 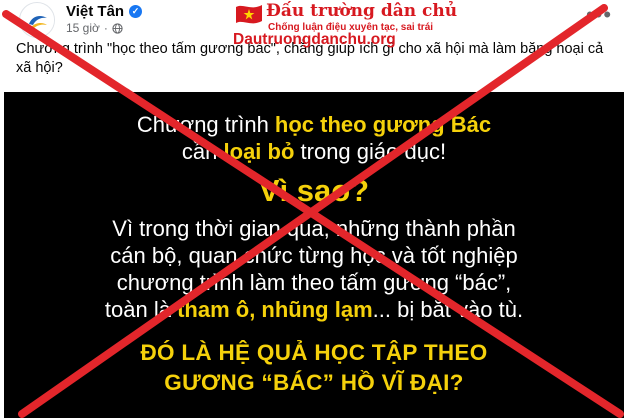 I want to click on image-line-5: cán bộ, quan chức từng học và tốt nghiệp, so click(x=314, y=255).